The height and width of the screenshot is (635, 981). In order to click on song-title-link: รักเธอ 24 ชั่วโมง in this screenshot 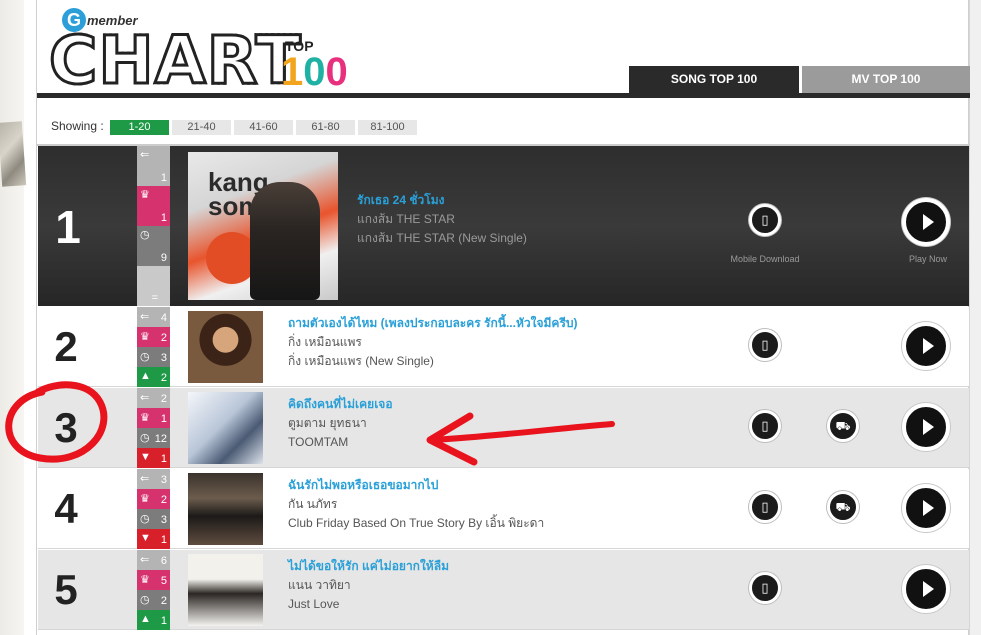, I will do `click(442, 200)`.